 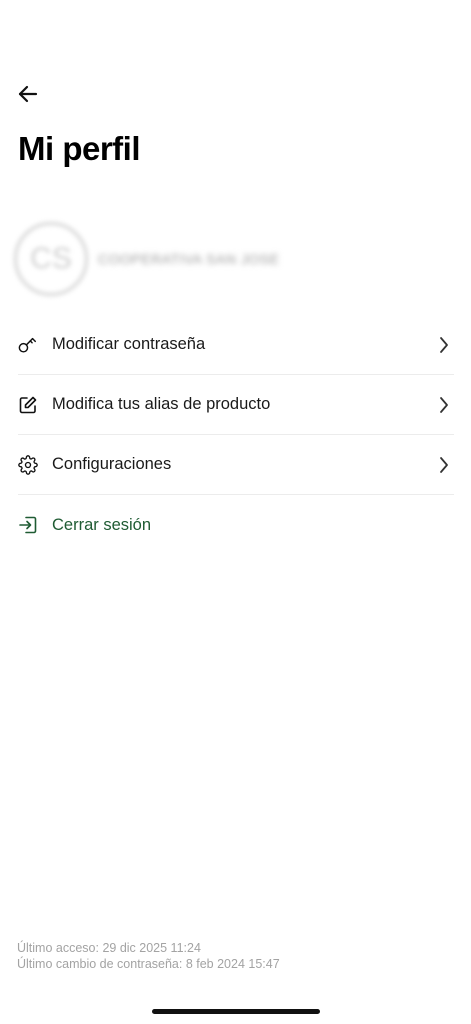 I want to click on menu-item-settings: Configuraciones, so click(x=236, y=465).